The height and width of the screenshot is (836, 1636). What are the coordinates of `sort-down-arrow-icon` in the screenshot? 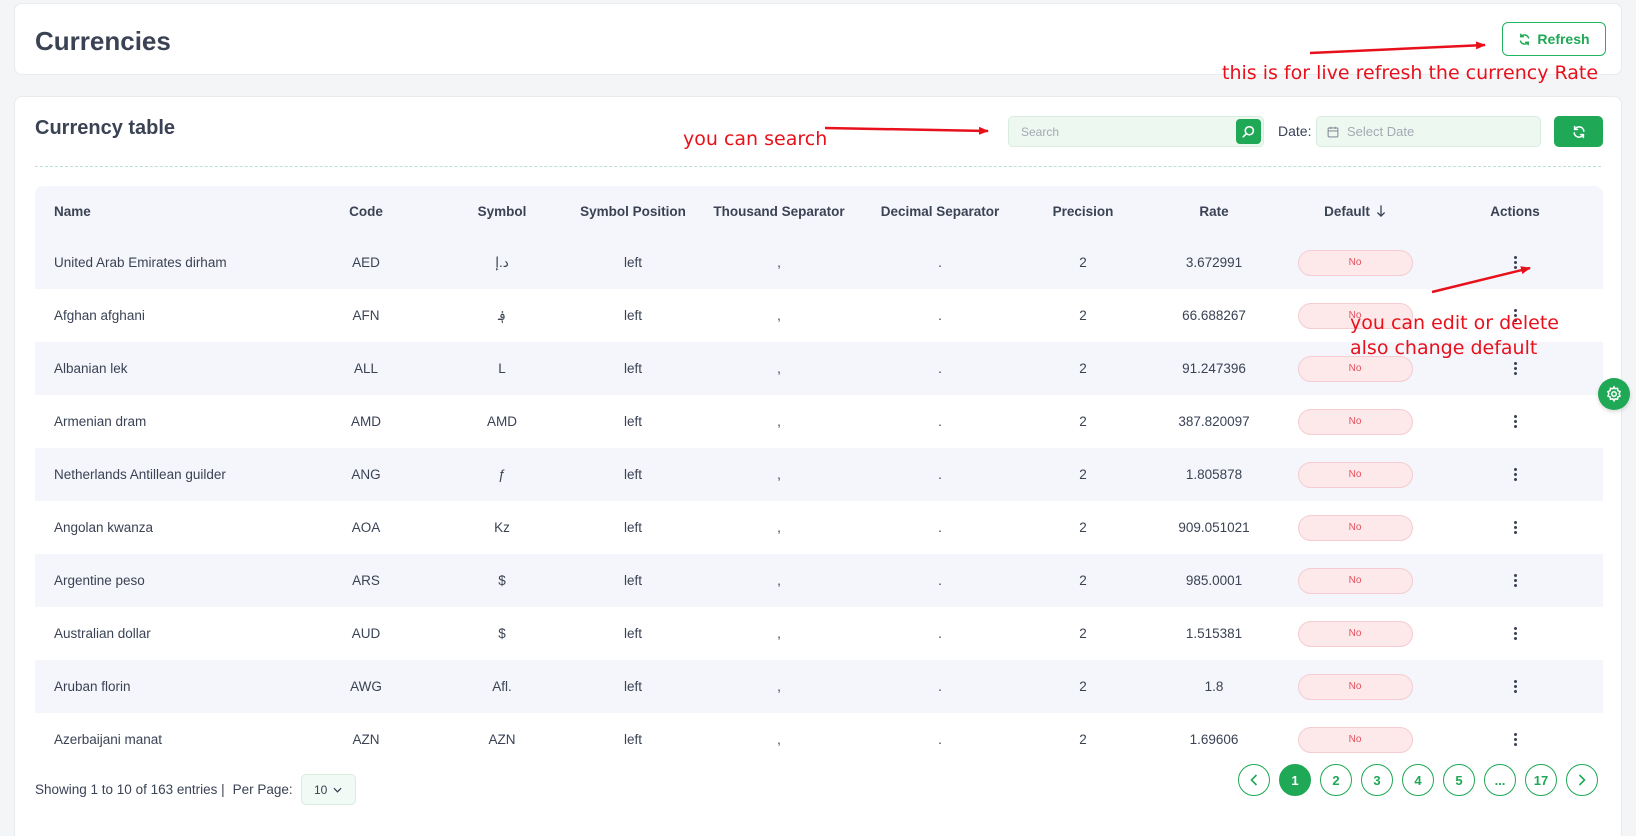 It's located at (1380, 210).